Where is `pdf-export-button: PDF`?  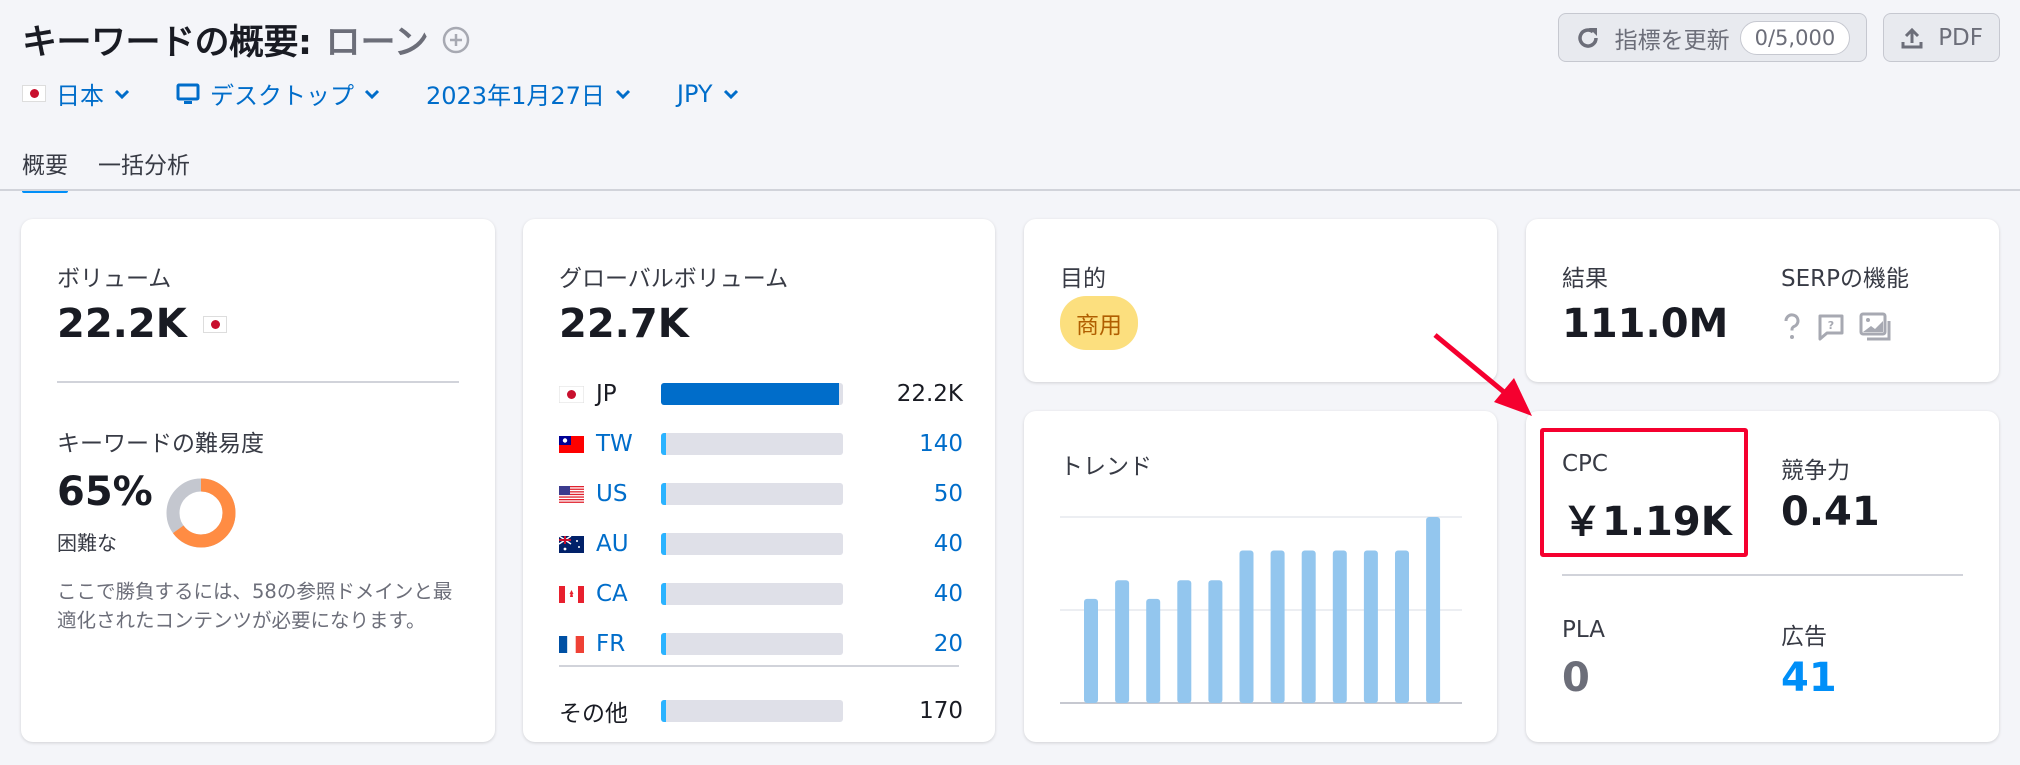 pdf-export-button: PDF is located at coordinates (1941, 37).